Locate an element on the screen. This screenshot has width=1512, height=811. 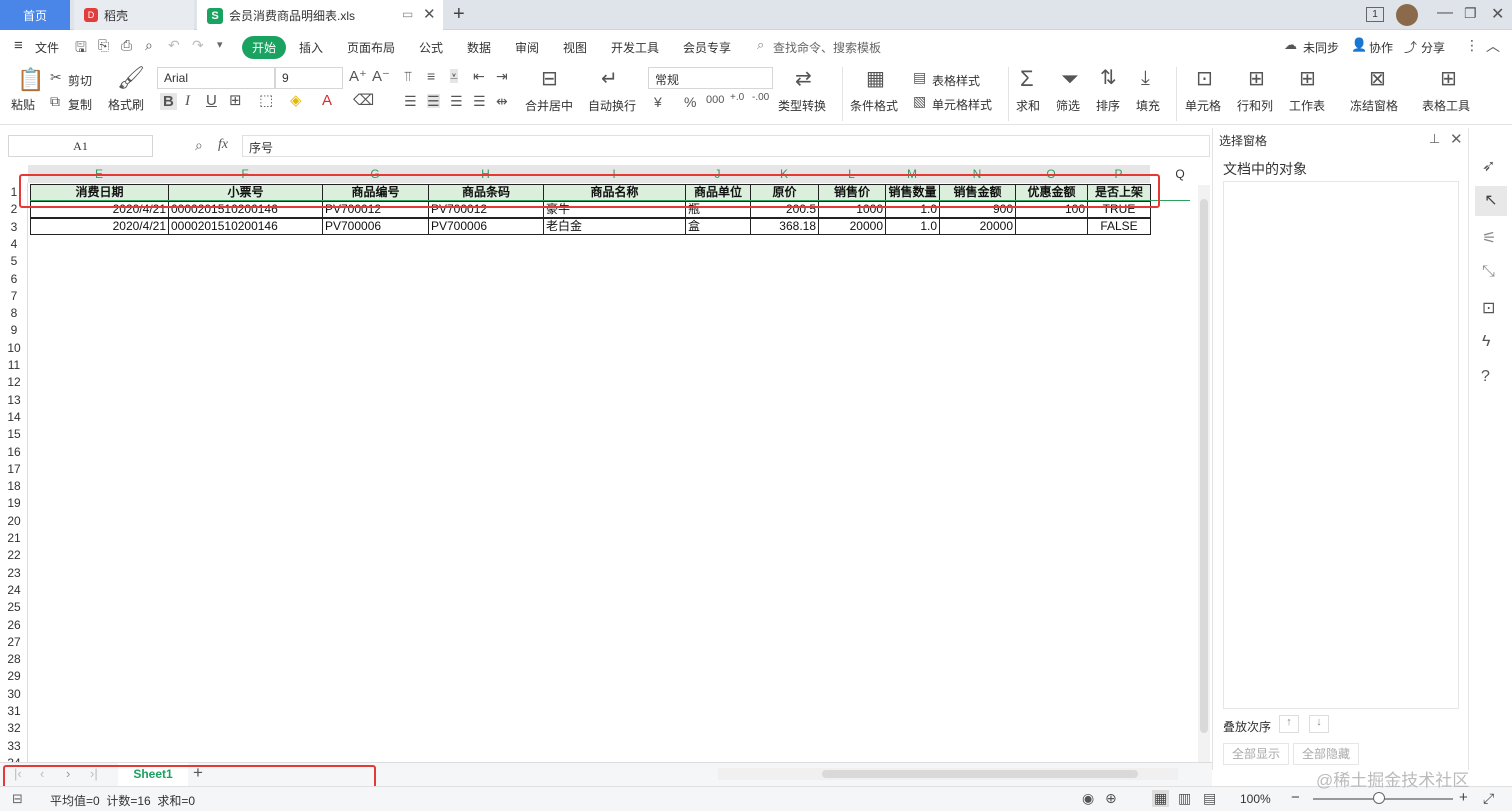
format-painter-button: 格式刷 is located at coordinates (126, 104).